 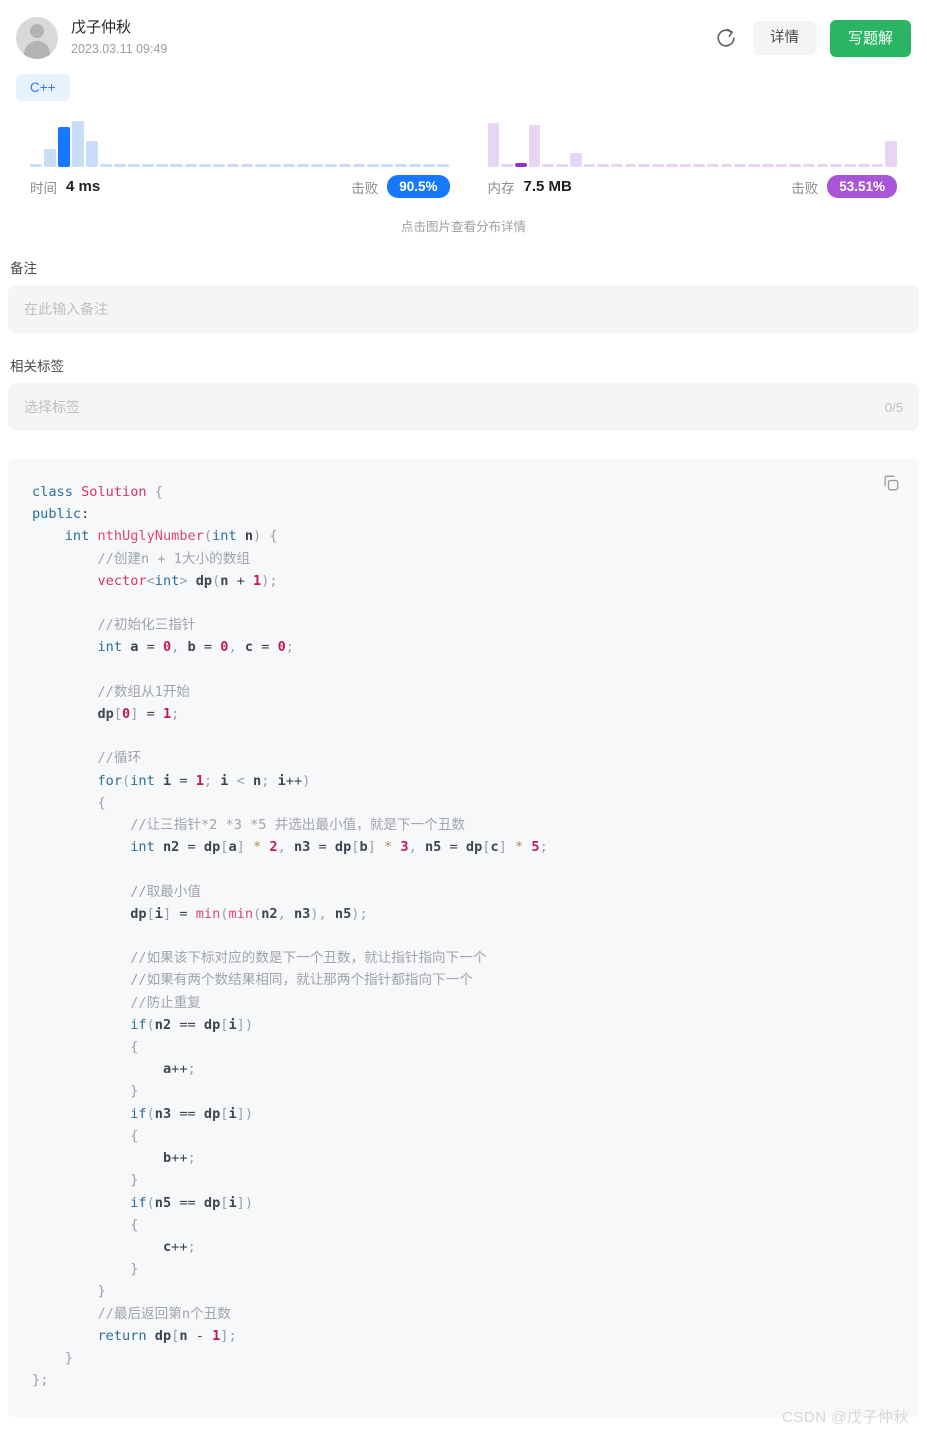 I want to click on notes-input: 在此输入备注, so click(x=463, y=309).